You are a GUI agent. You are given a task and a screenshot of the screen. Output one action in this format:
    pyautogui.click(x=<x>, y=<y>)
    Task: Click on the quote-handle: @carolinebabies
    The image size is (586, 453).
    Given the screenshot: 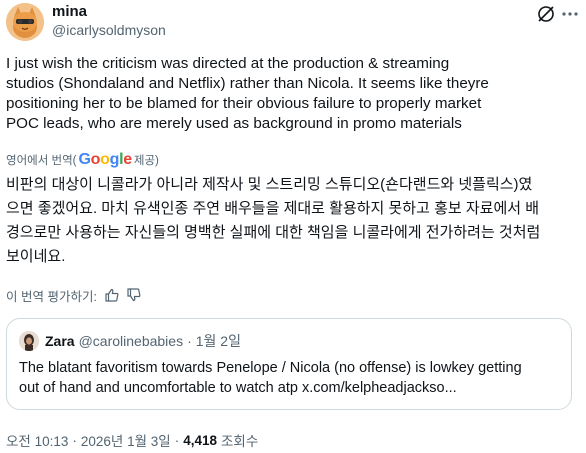 What is the action you would take?
    pyautogui.click(x=131, y=341)
    